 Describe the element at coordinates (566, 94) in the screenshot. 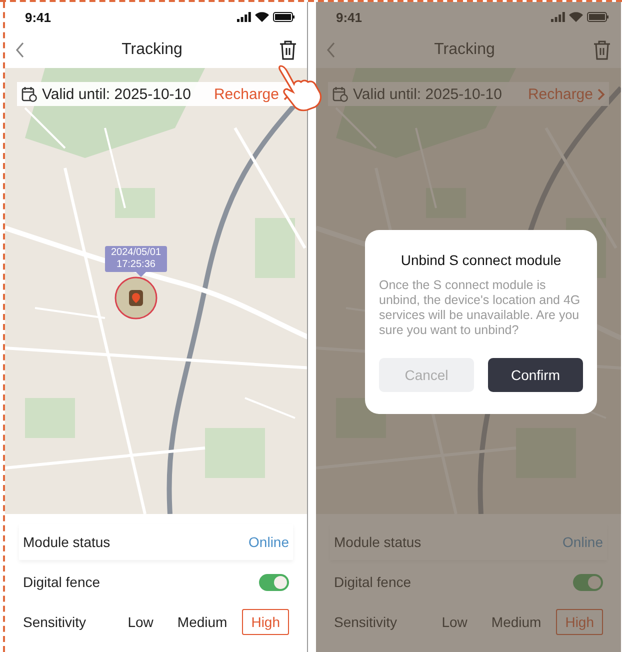

I see `recharge-link: Recharge` at that location.